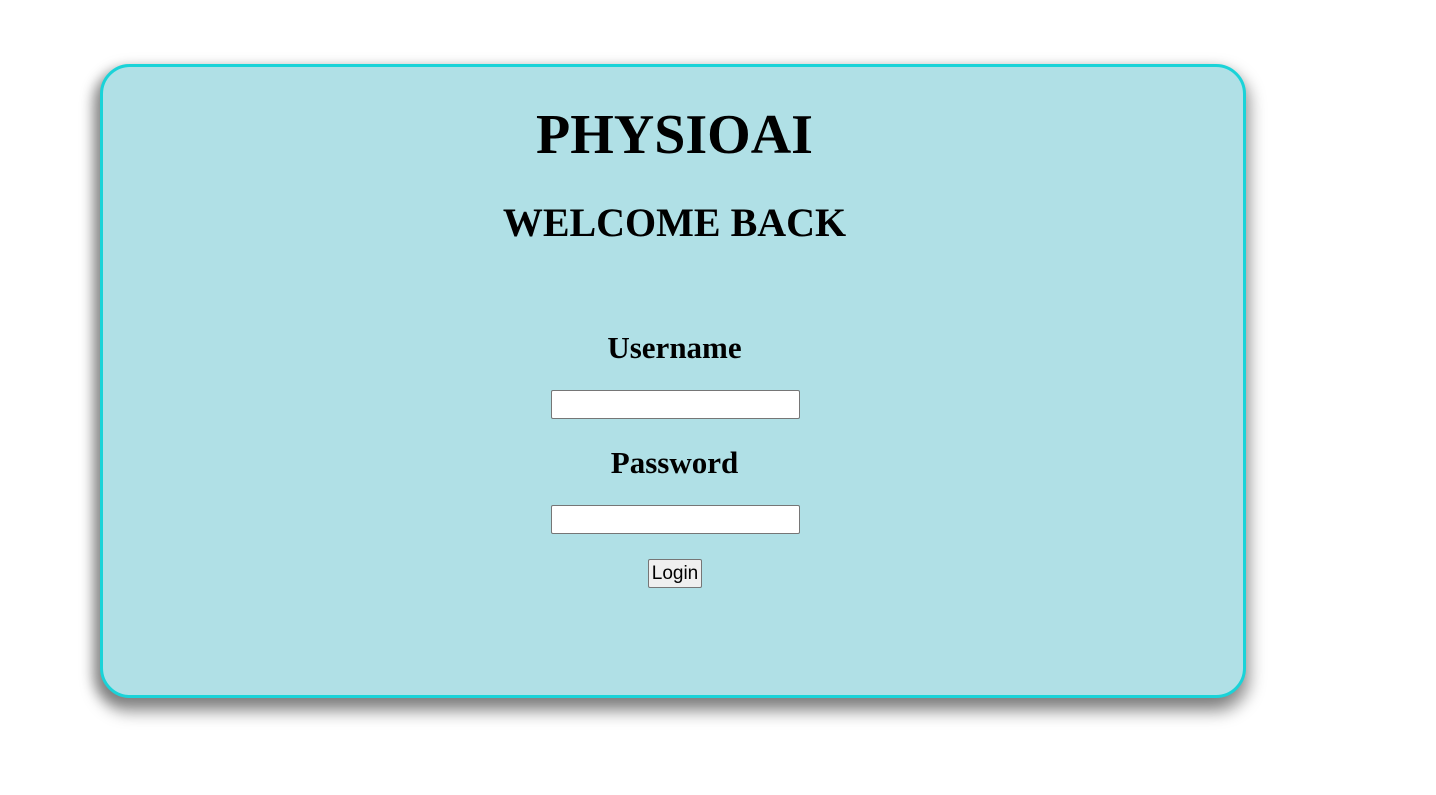  What do you see at coordinates (674, 462) in the screenshot?
I see `password-label: Password` at bounding box center [674, 462].